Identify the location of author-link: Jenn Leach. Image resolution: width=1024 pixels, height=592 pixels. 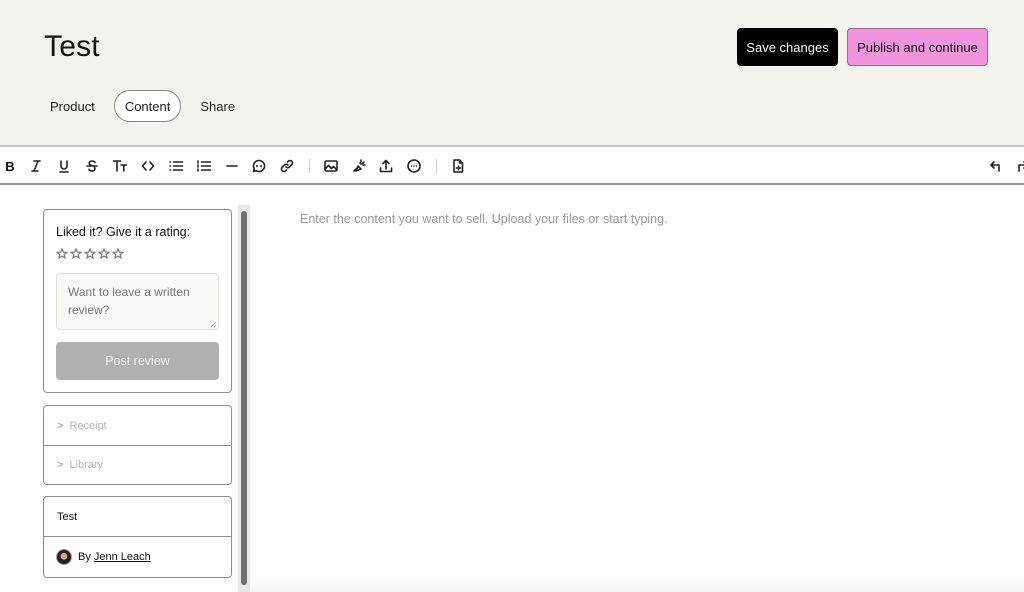
(122, 557).